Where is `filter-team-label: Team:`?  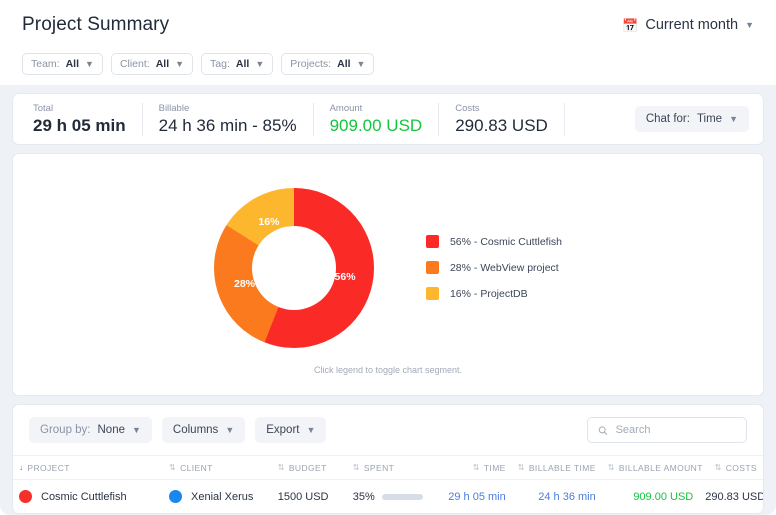
filter-team-label: Team: is located at coordinates (45, 64).